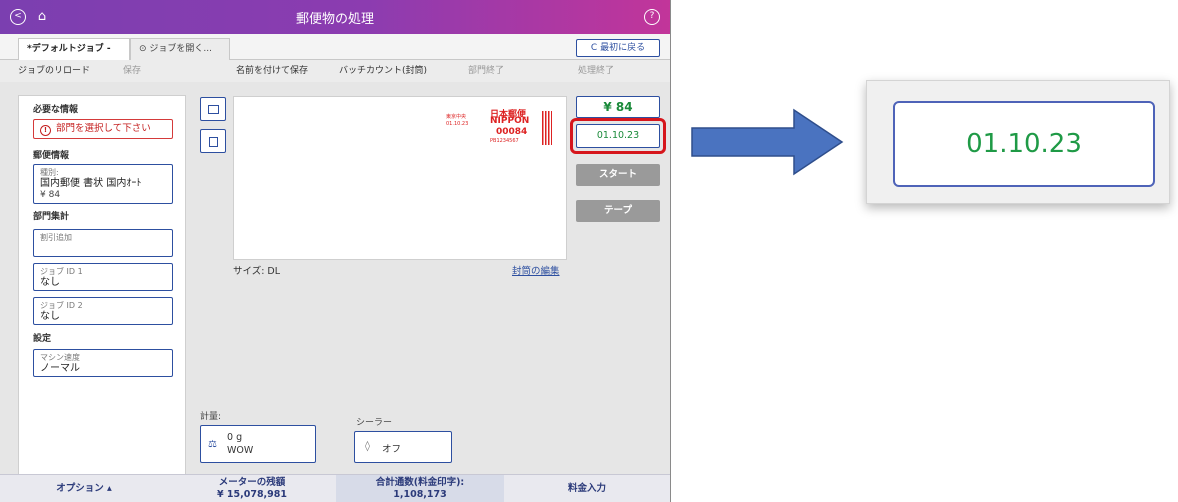 The height and width of the screenshot is (502, 1178). I want to click on meter-balance-label: メーターの残額, so click(252, 482).